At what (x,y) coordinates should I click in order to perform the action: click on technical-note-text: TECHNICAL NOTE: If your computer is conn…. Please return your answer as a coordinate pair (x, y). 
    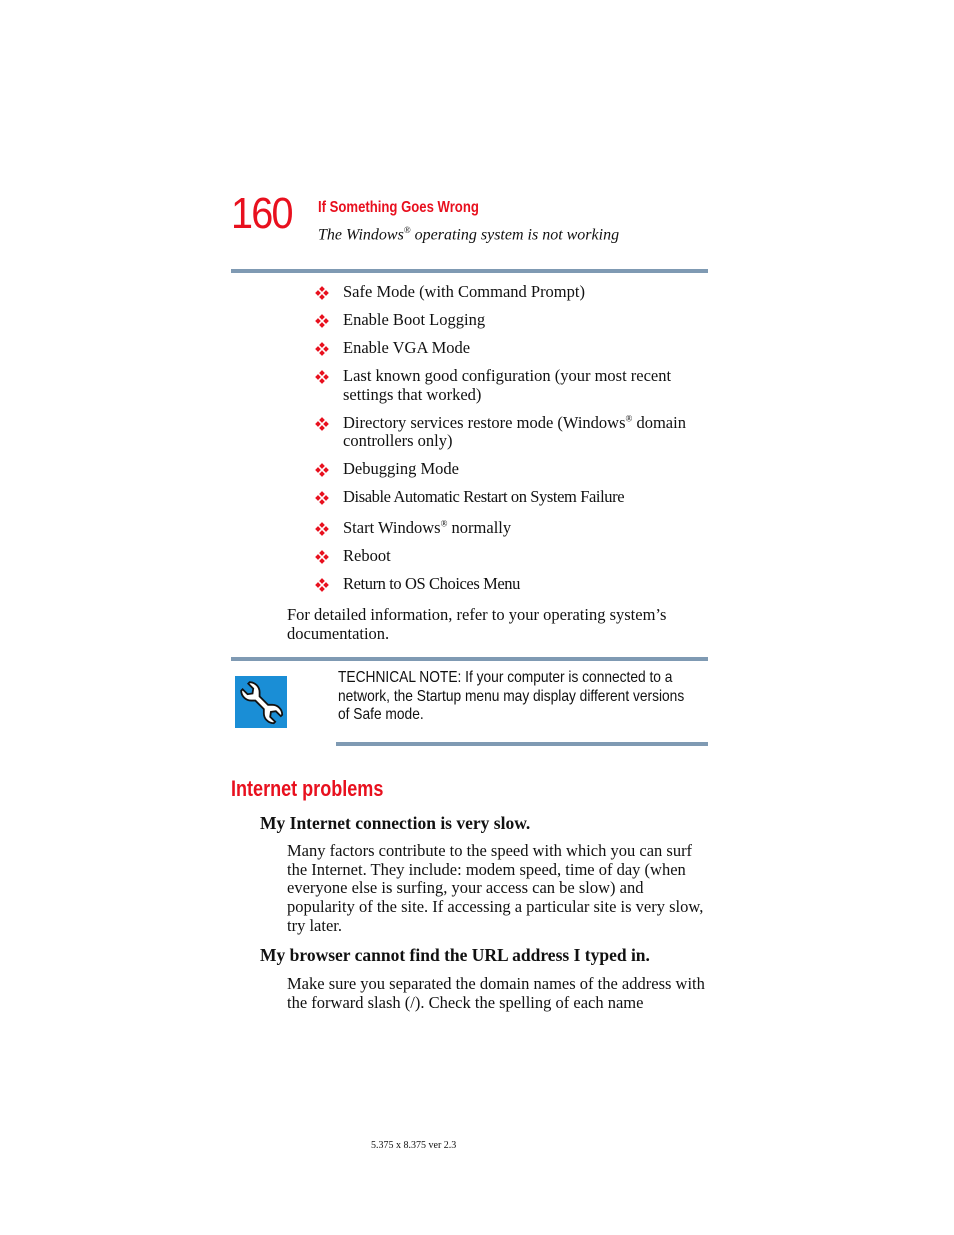
    Looking at the image, I should click on (511, 696).